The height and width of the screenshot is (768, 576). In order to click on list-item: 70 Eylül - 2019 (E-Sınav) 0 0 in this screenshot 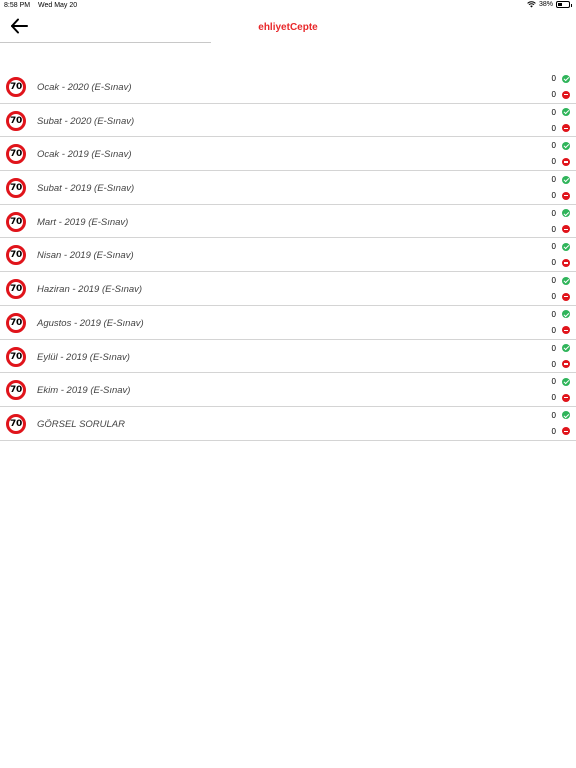, I will do `click(288, 357)`.